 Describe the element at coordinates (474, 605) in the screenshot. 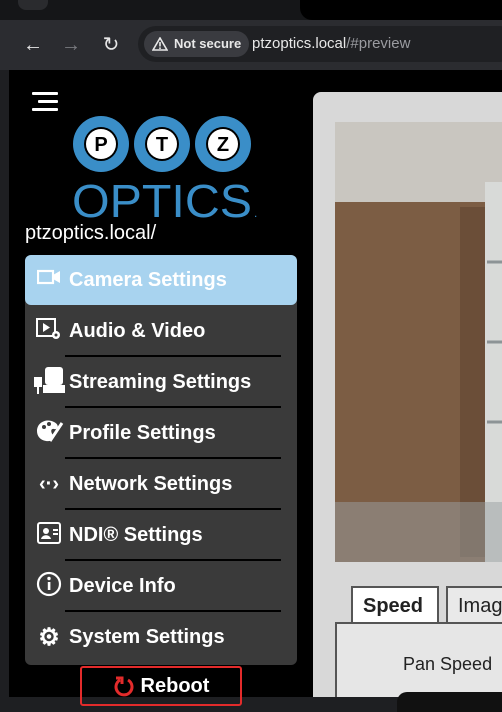

I see `tab-image: Imag` at that location.